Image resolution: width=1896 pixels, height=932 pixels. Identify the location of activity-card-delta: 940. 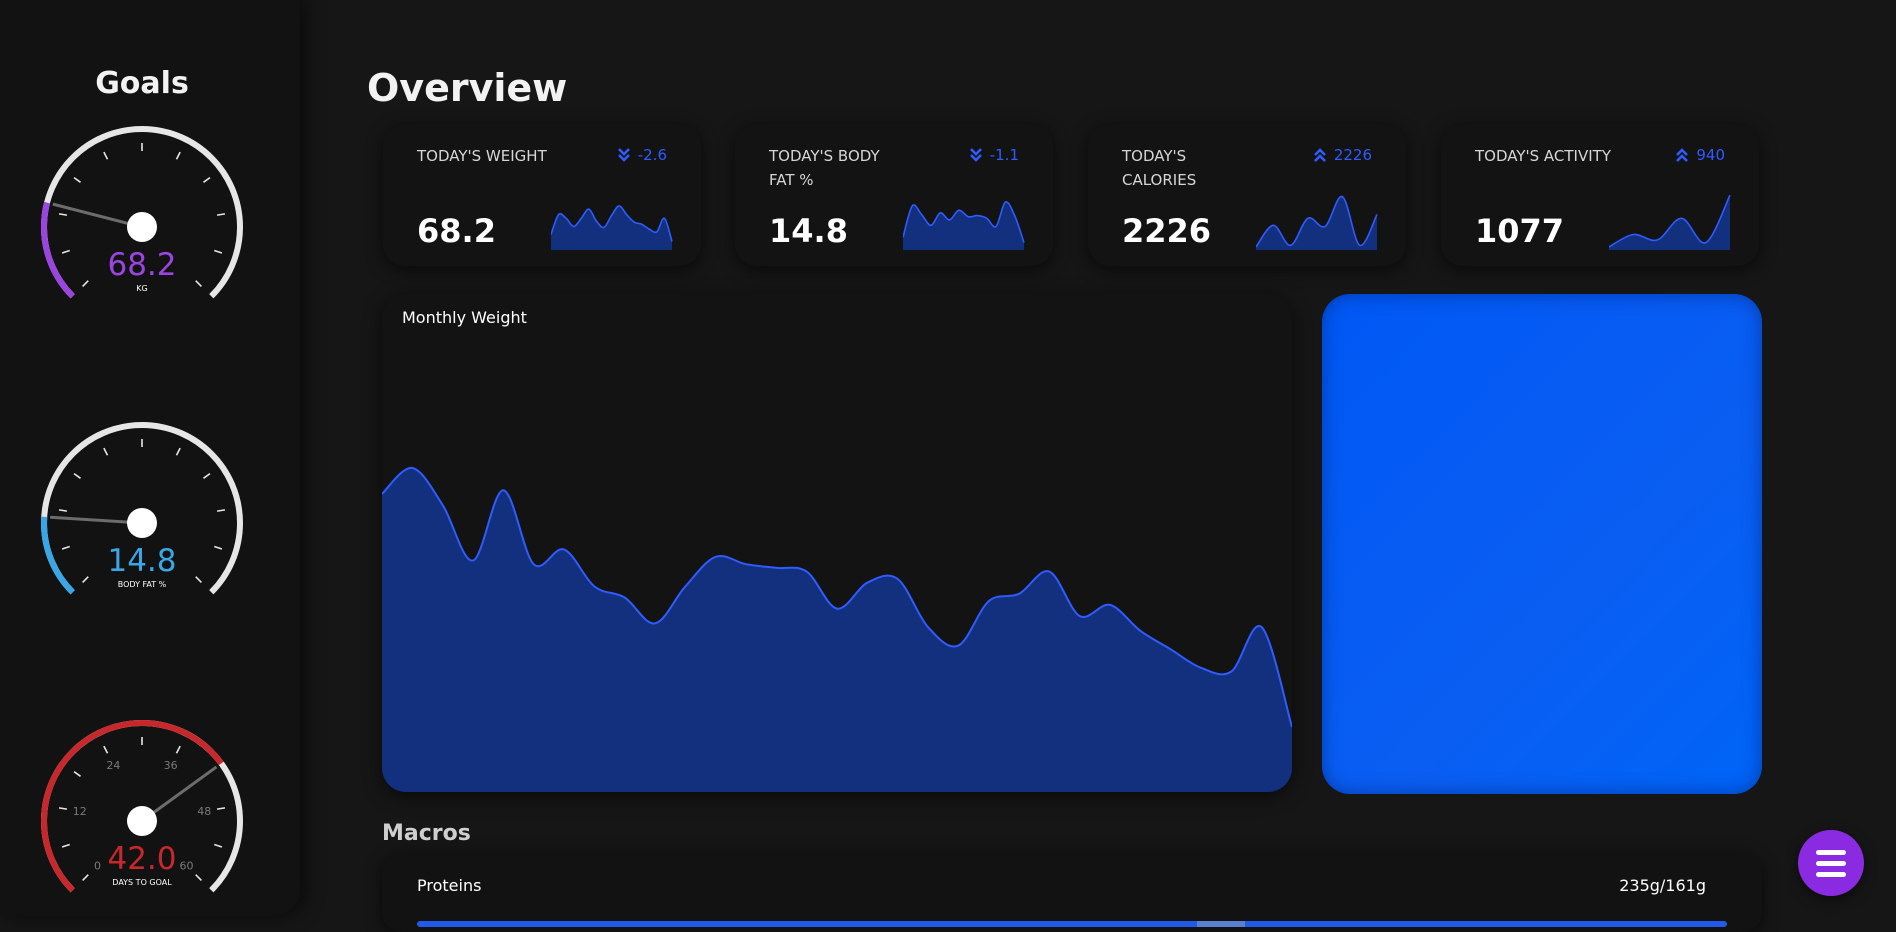
(1700, 155).